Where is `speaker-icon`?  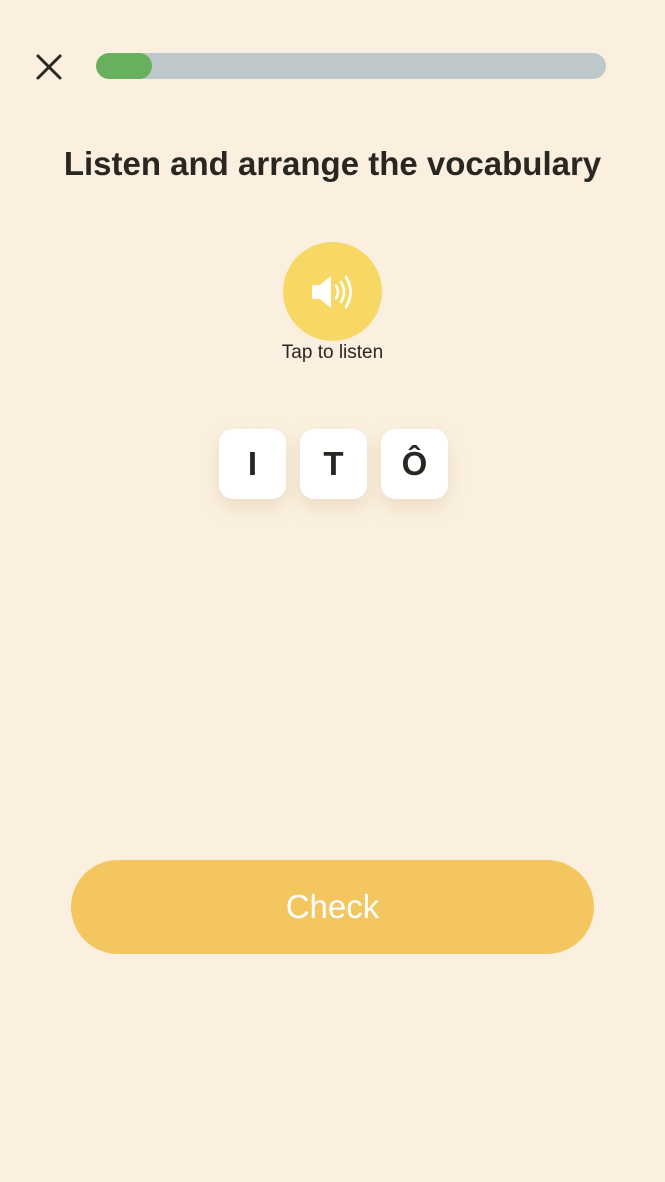 speaker-icon is located at coordinates (331, 291).